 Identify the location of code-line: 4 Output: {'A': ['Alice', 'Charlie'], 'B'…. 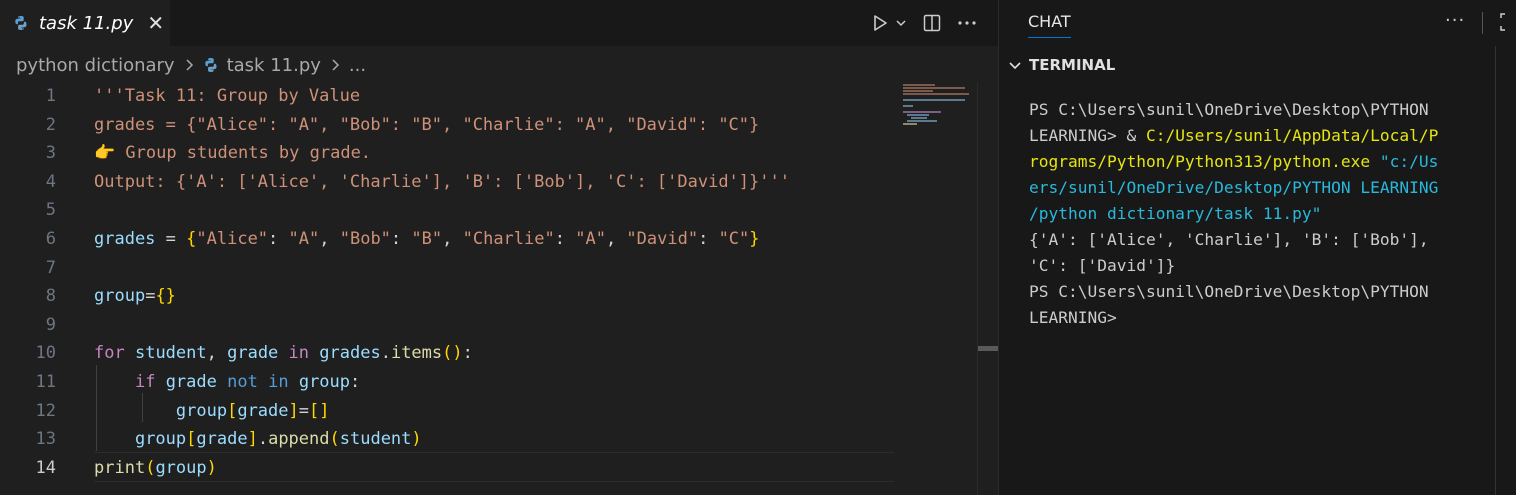
(447, 182).